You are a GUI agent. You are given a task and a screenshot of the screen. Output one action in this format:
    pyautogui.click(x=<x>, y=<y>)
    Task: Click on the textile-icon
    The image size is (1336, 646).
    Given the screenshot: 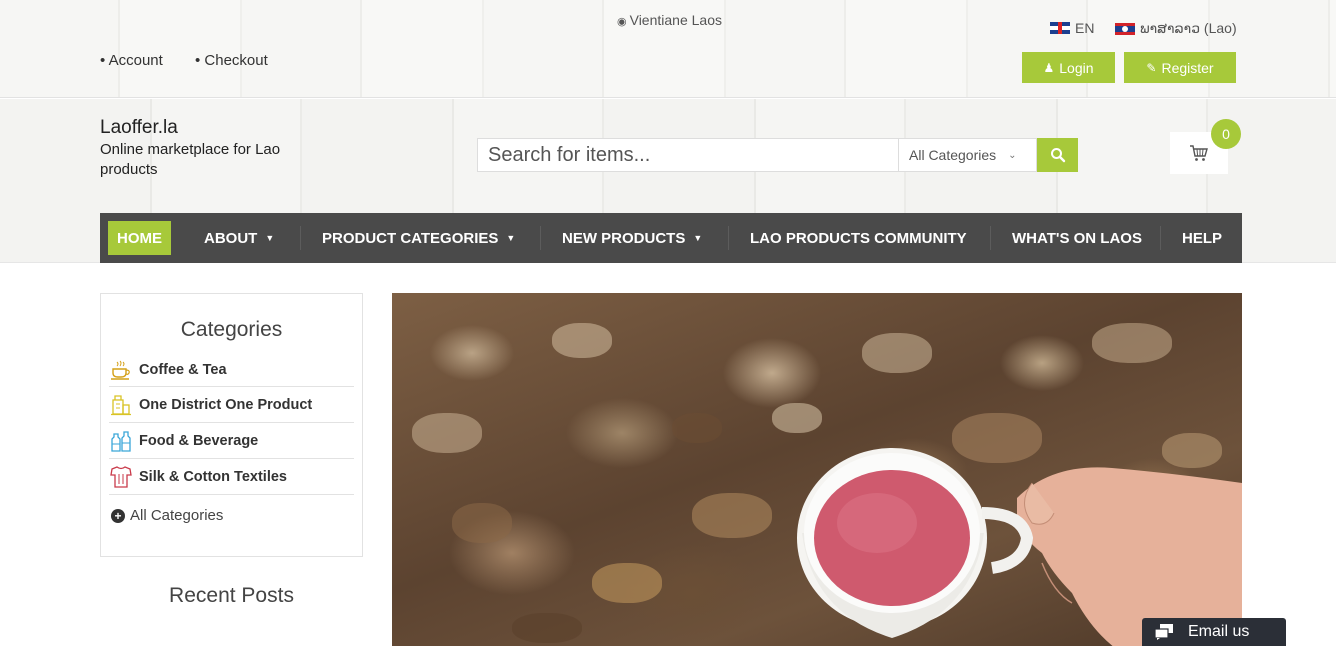 What is the action you would take?
    pyautogui.click(x=121, y=477)
    